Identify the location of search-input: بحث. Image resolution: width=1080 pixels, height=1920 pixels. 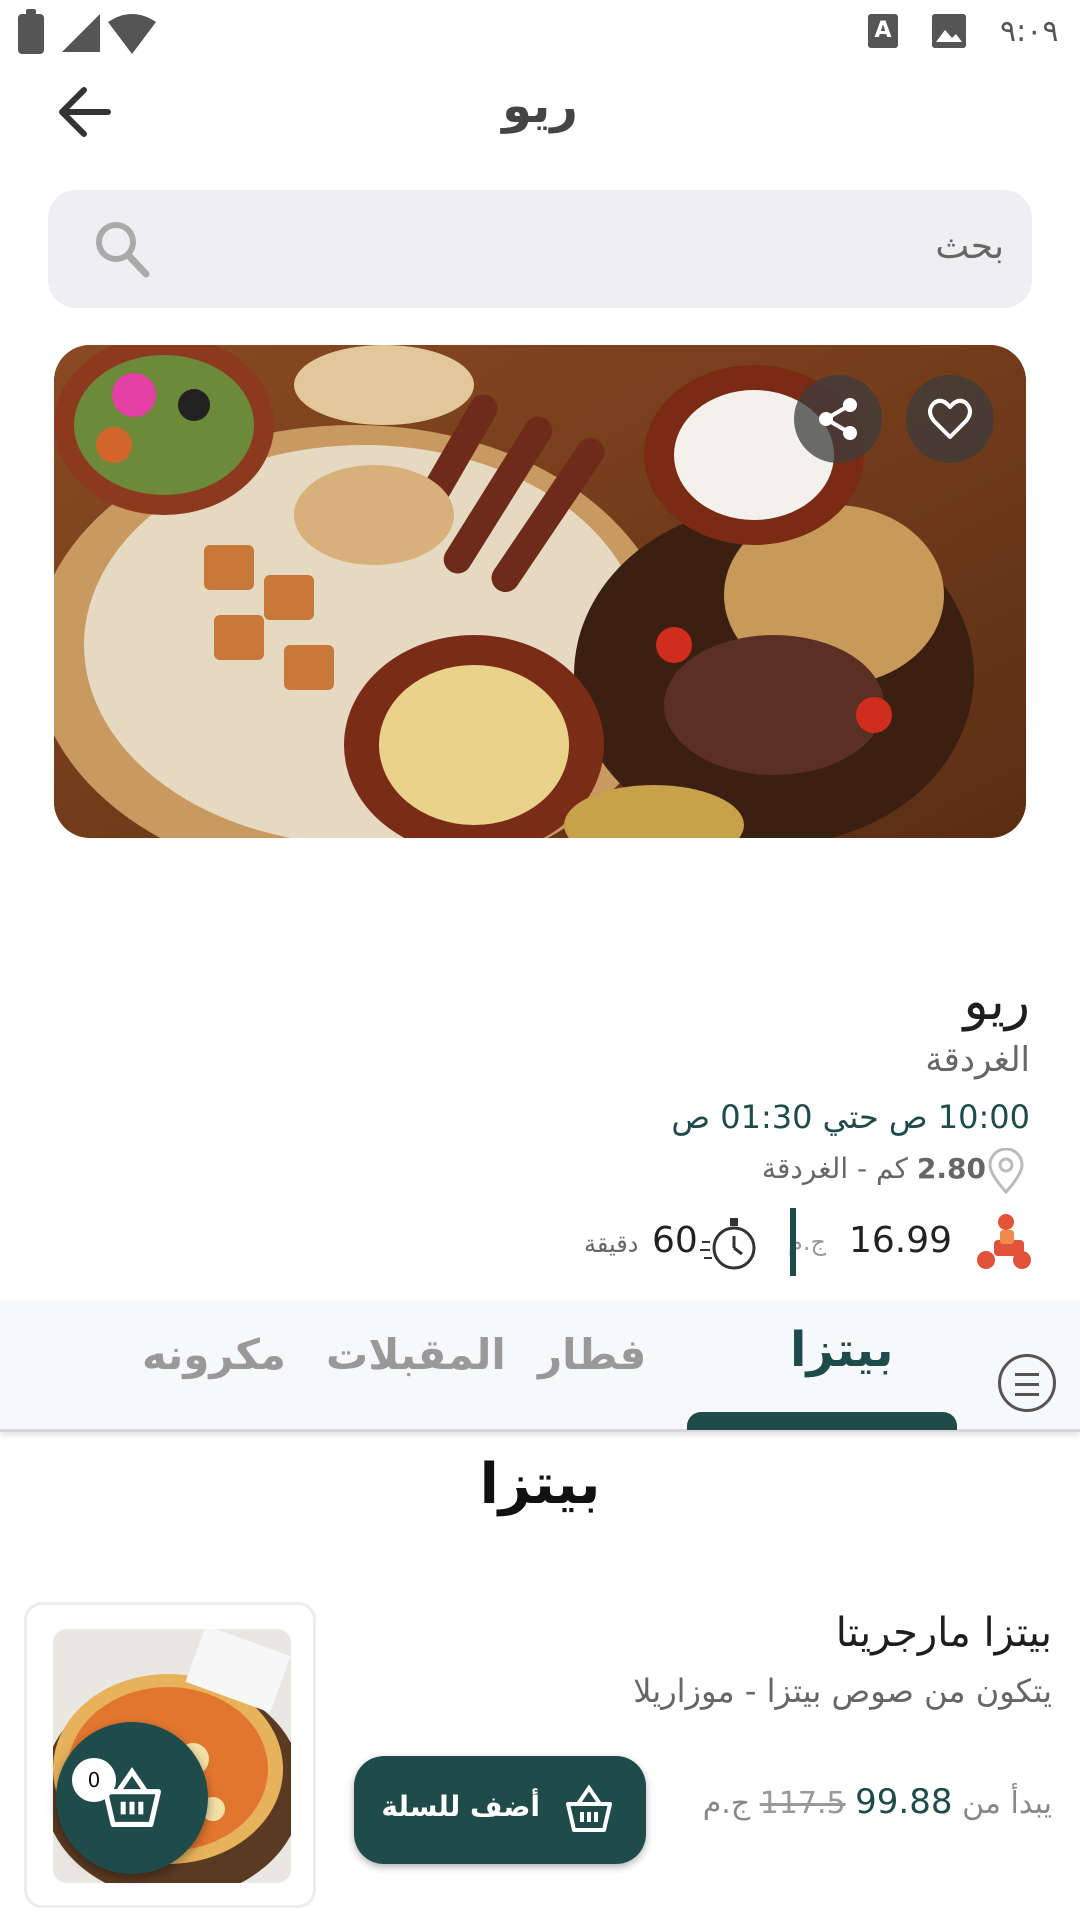
(540, 249).